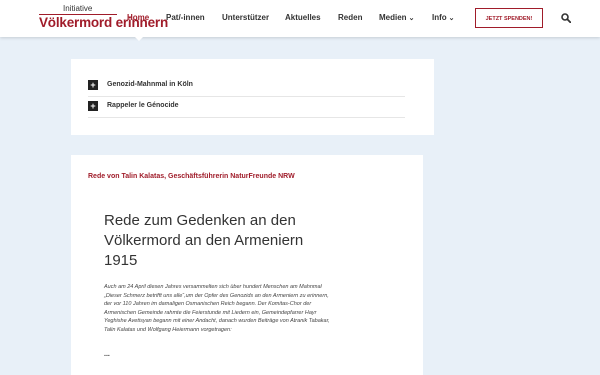 The width and height of the screenshot is (600, 375). I want to click on nav-aktuelles: Aktuelles, so click(303, 17).